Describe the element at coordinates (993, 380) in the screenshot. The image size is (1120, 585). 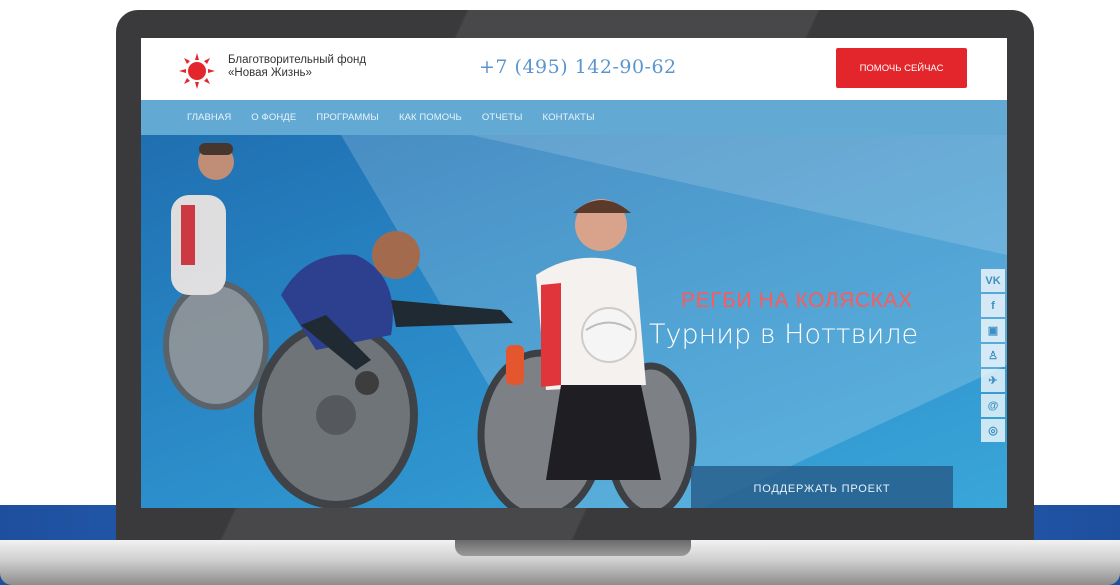
I see `twitter-icon: ✈` at that location.